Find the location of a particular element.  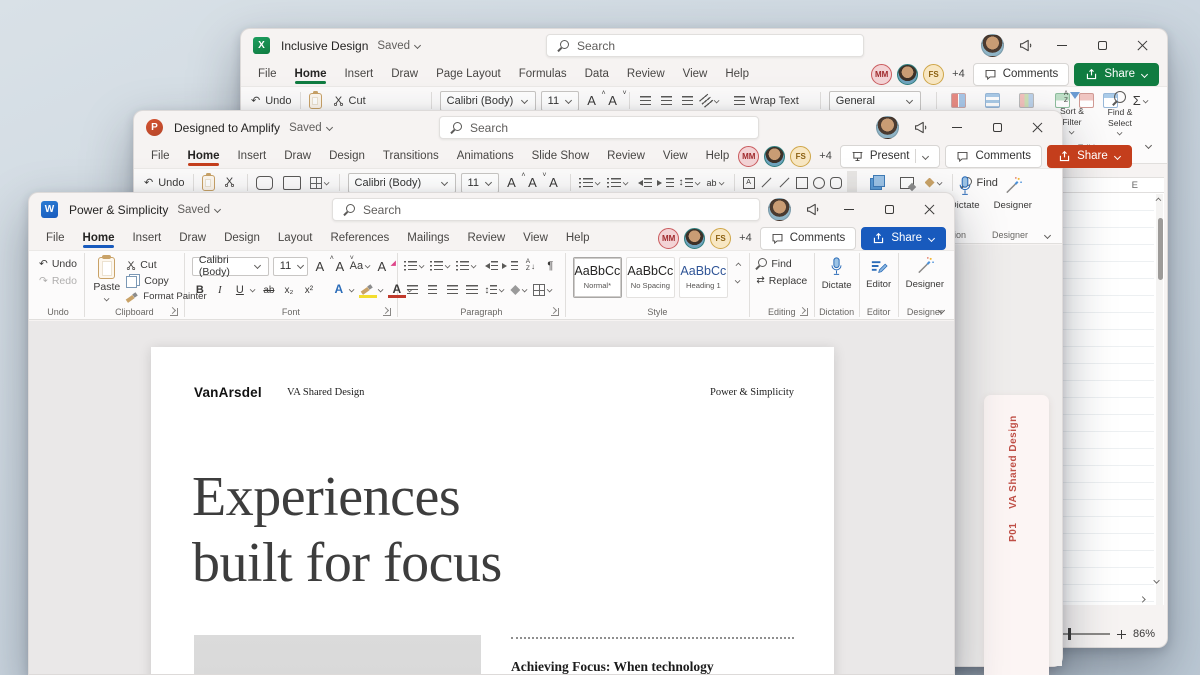

text-direction-button: ab is located at coordinates (716, 183).